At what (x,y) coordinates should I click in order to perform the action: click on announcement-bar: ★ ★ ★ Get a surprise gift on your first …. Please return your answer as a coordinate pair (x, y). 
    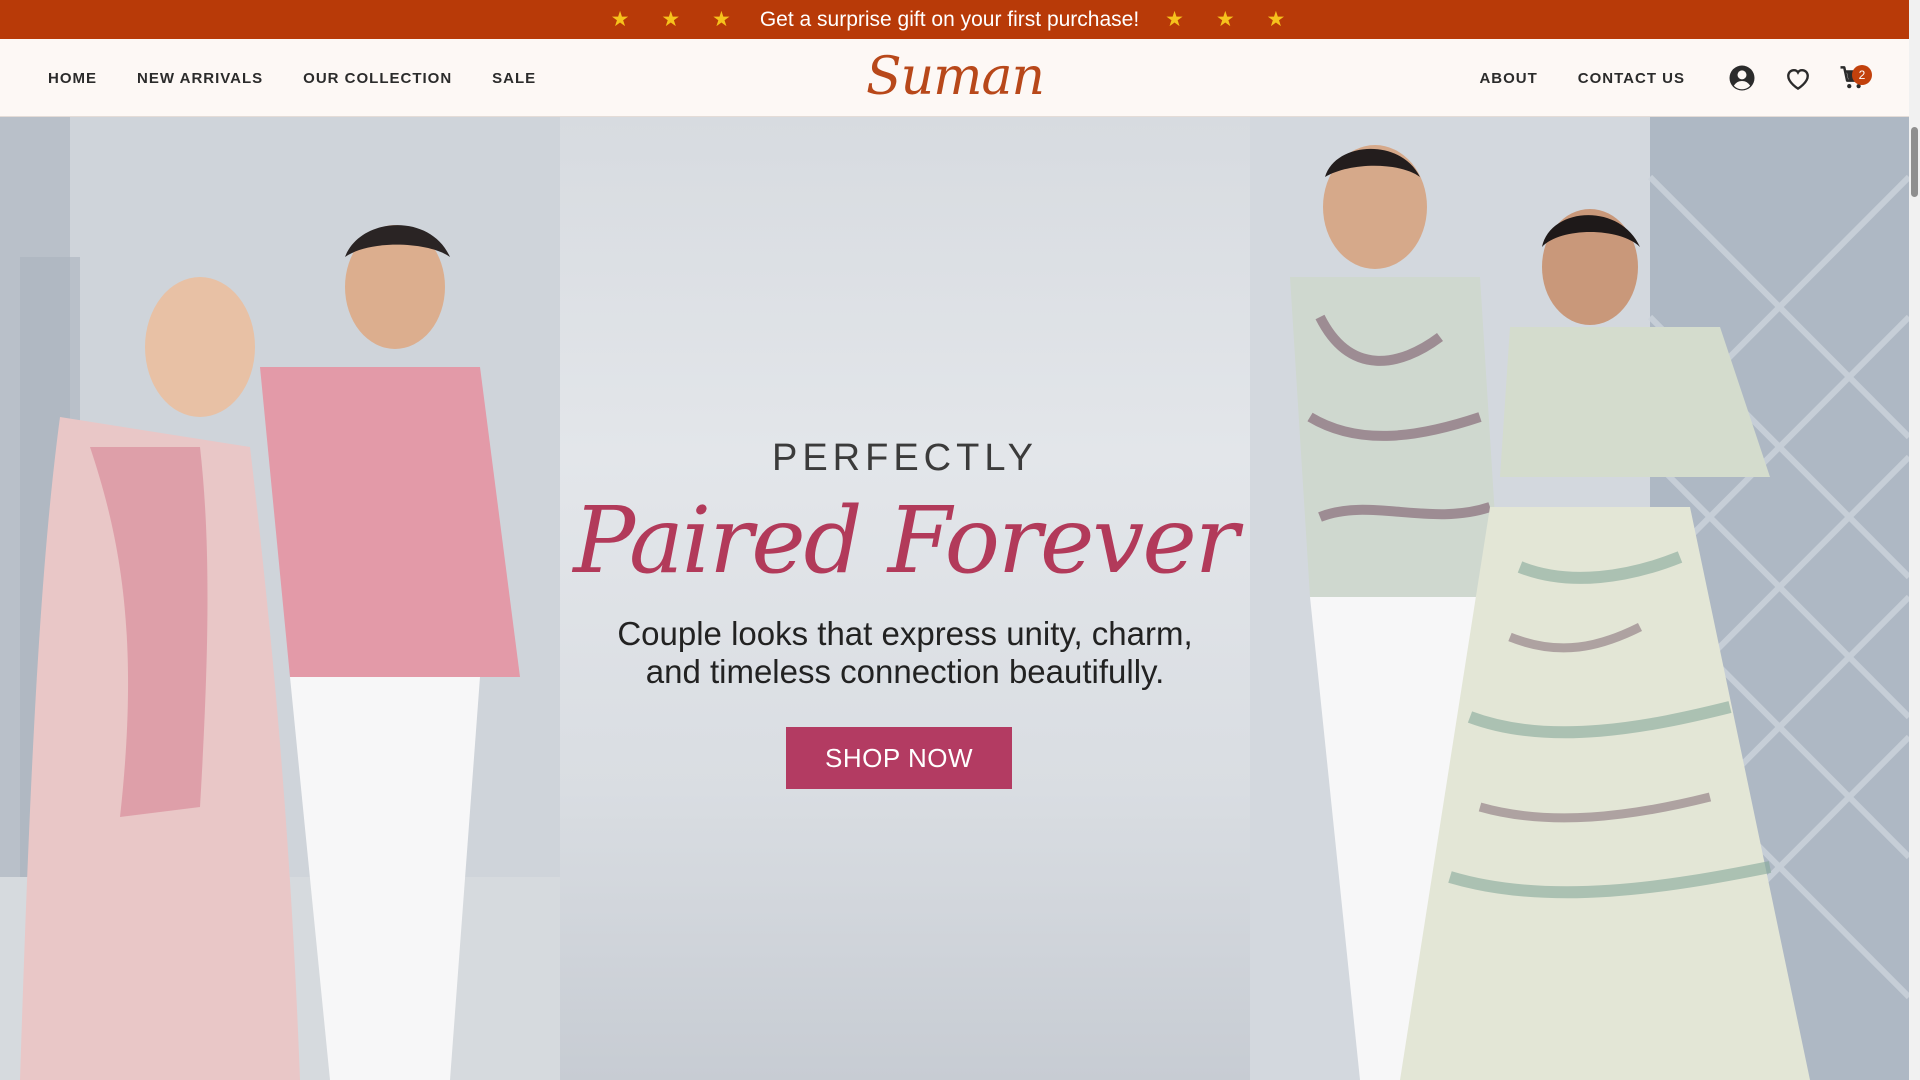
    Looking at the image, I should click on (954, 19).